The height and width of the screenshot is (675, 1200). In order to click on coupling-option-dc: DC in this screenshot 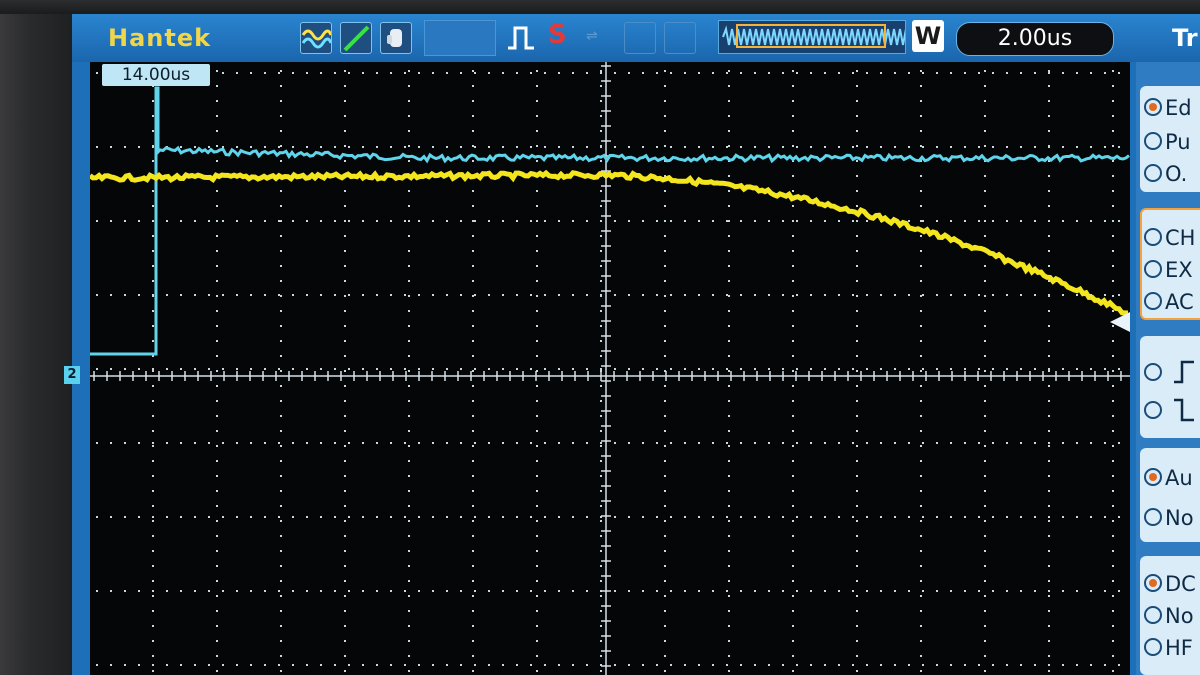, I will do `click(1170, 584)`.